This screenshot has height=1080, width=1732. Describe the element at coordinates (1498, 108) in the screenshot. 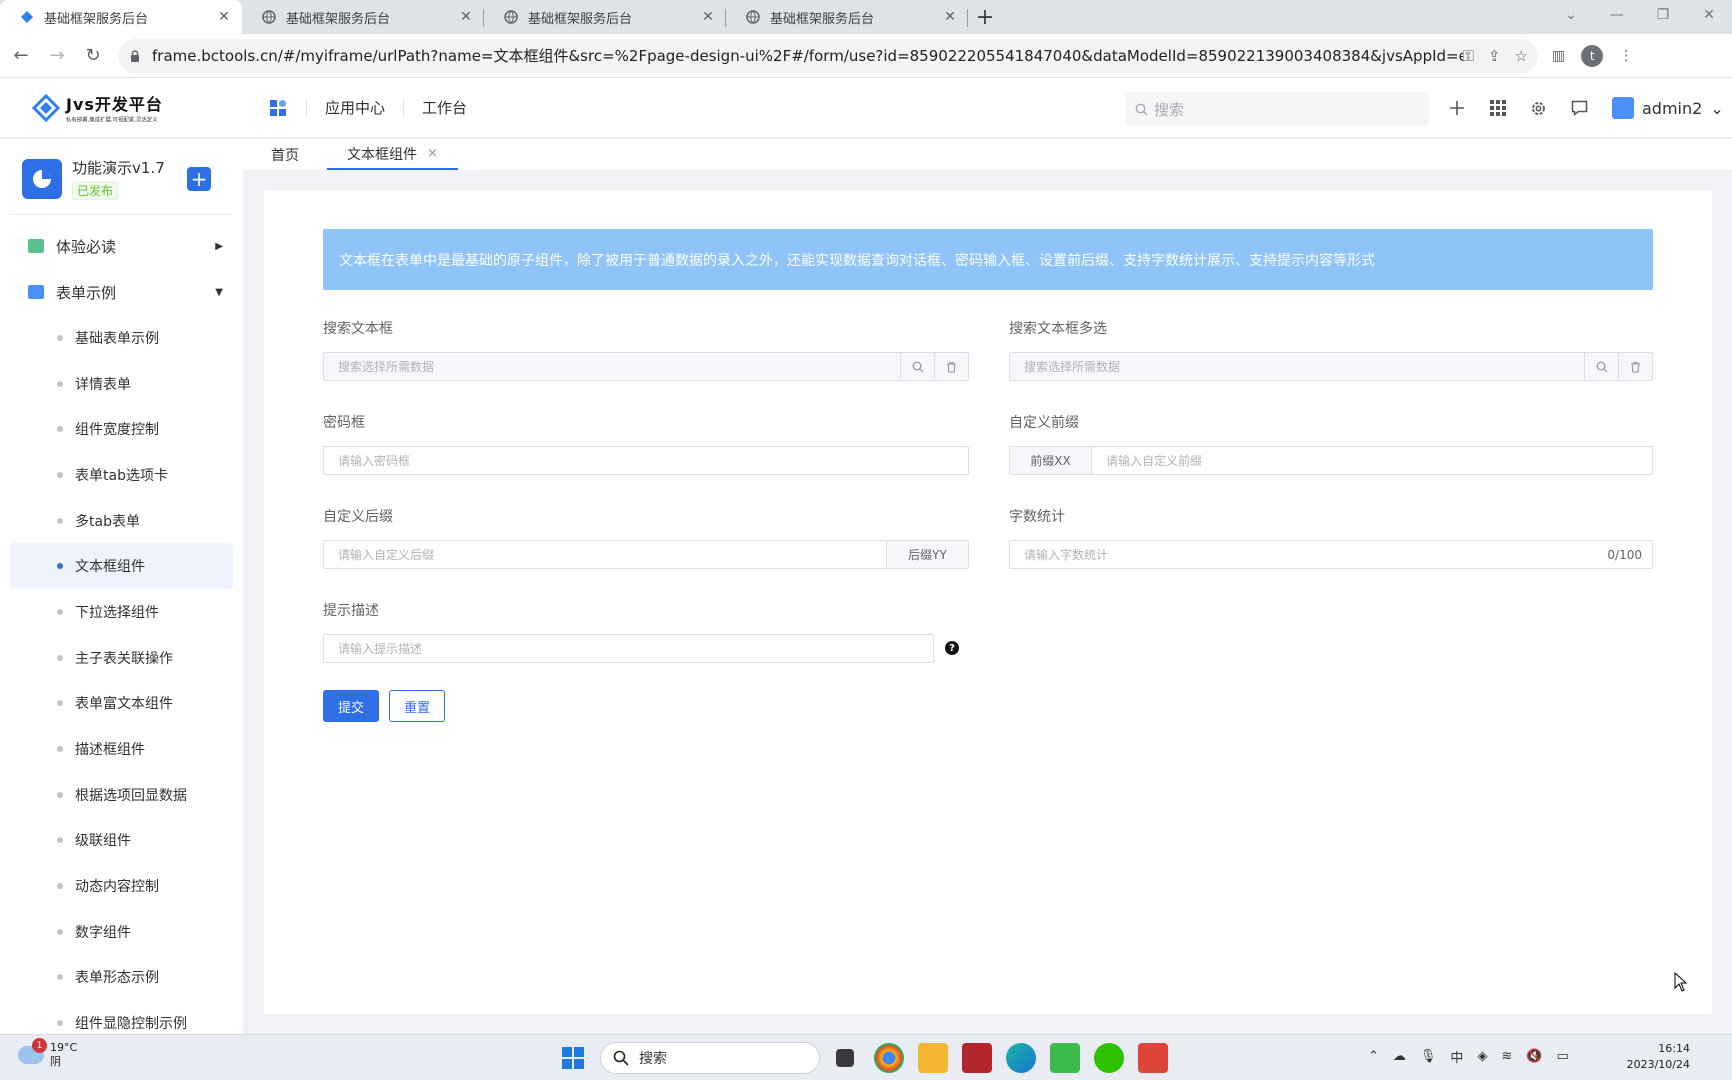

I see `apps-grid-icon` at that location.